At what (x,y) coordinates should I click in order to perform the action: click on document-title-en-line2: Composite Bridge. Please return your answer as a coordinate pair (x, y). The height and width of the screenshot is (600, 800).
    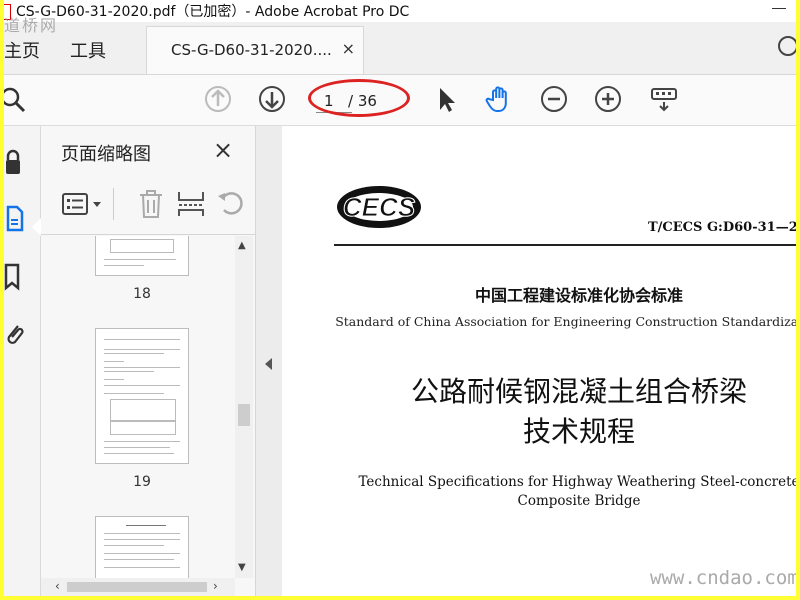
    Looking at the image, I should click on (579, 501).